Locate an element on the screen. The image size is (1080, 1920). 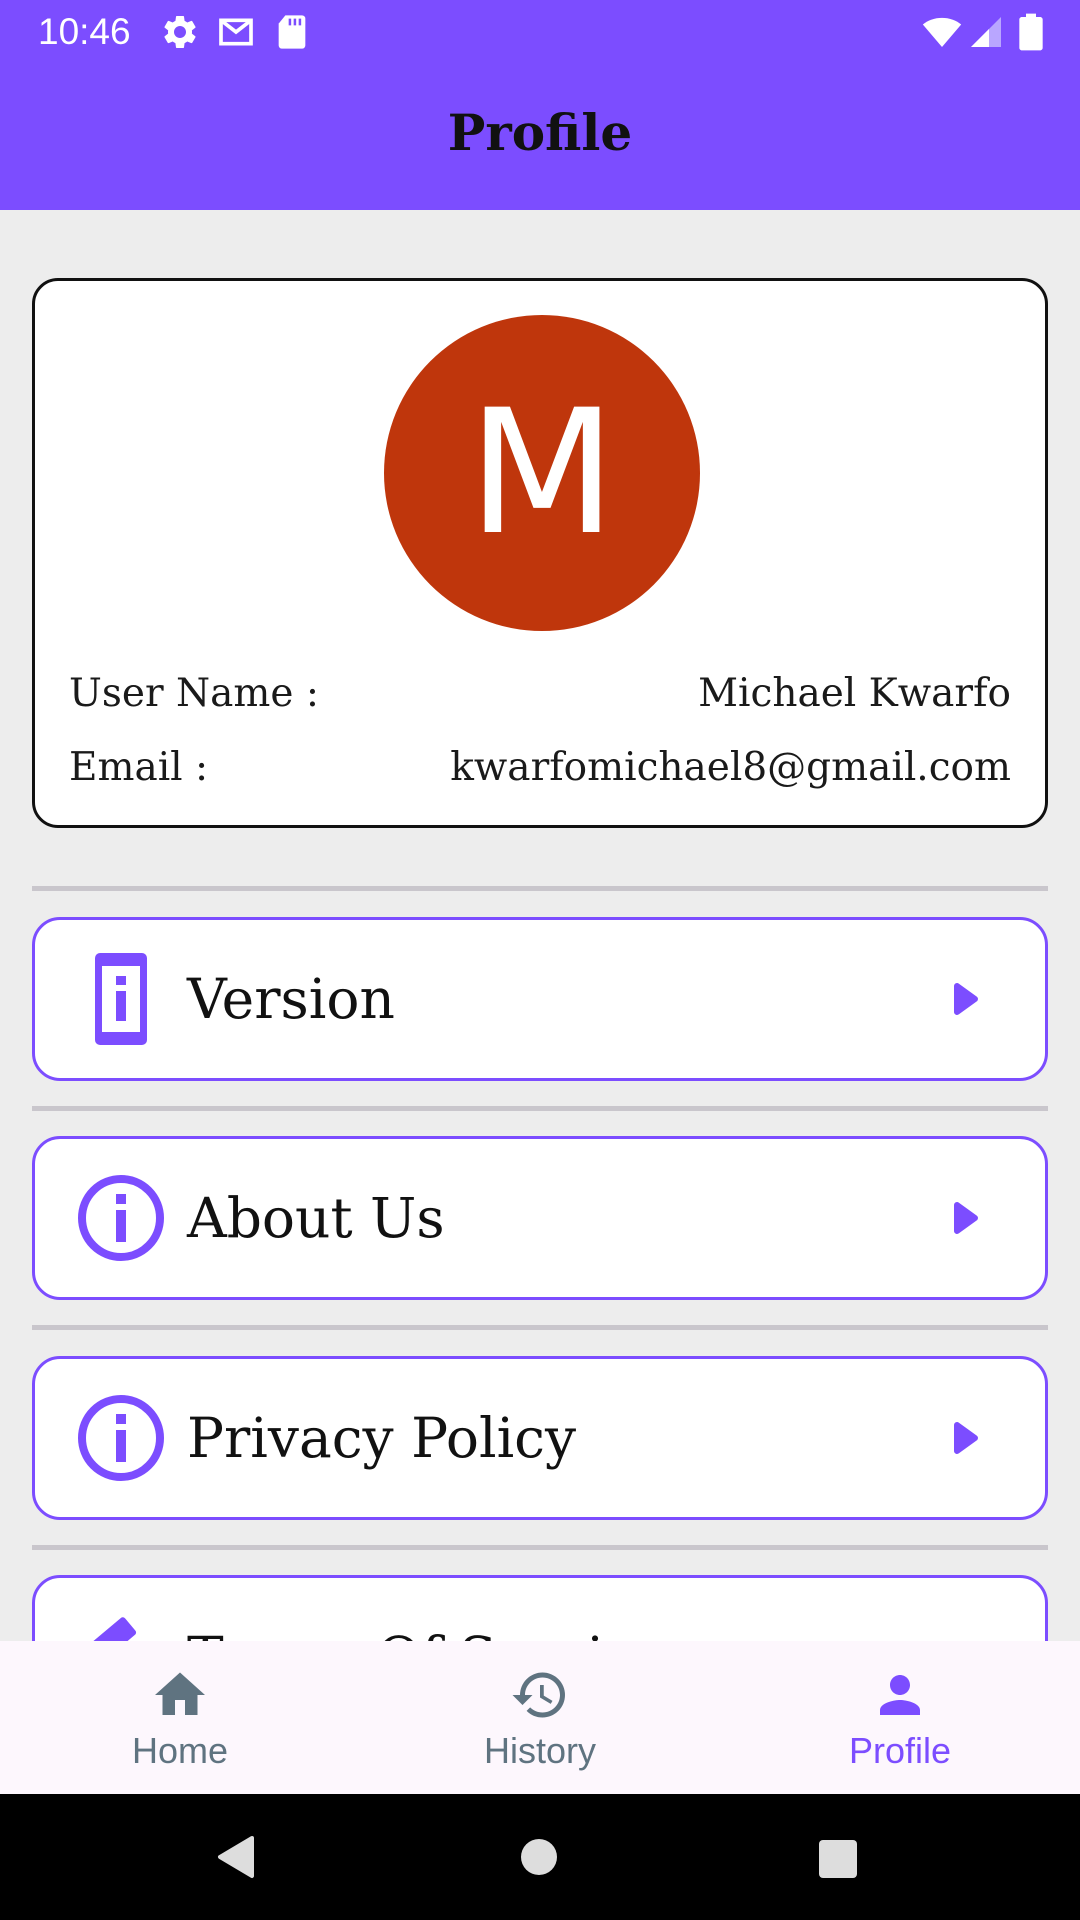
gear-icon is located at coordinates (180, 32).